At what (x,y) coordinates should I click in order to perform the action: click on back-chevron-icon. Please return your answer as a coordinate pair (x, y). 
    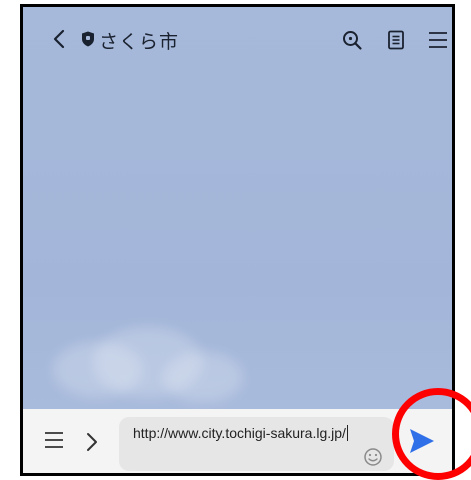
    Looking at the image, I should click on (59, 39).